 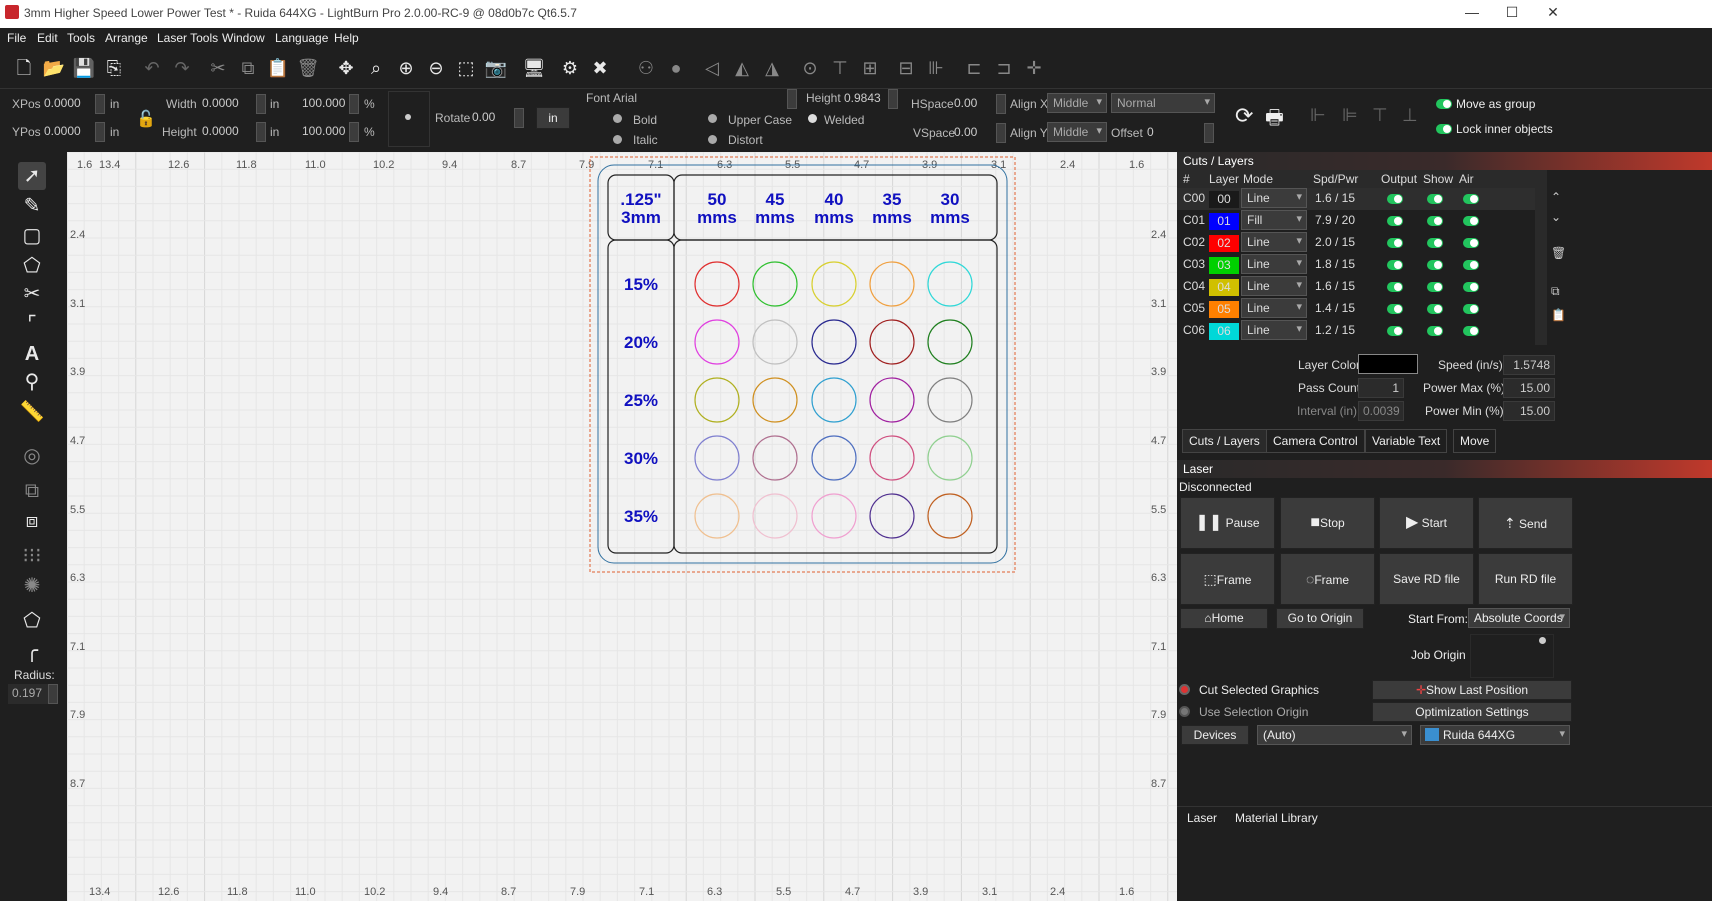 I want to click on pause-button: ❚❚ Pause, so click(x=1227, y=523).